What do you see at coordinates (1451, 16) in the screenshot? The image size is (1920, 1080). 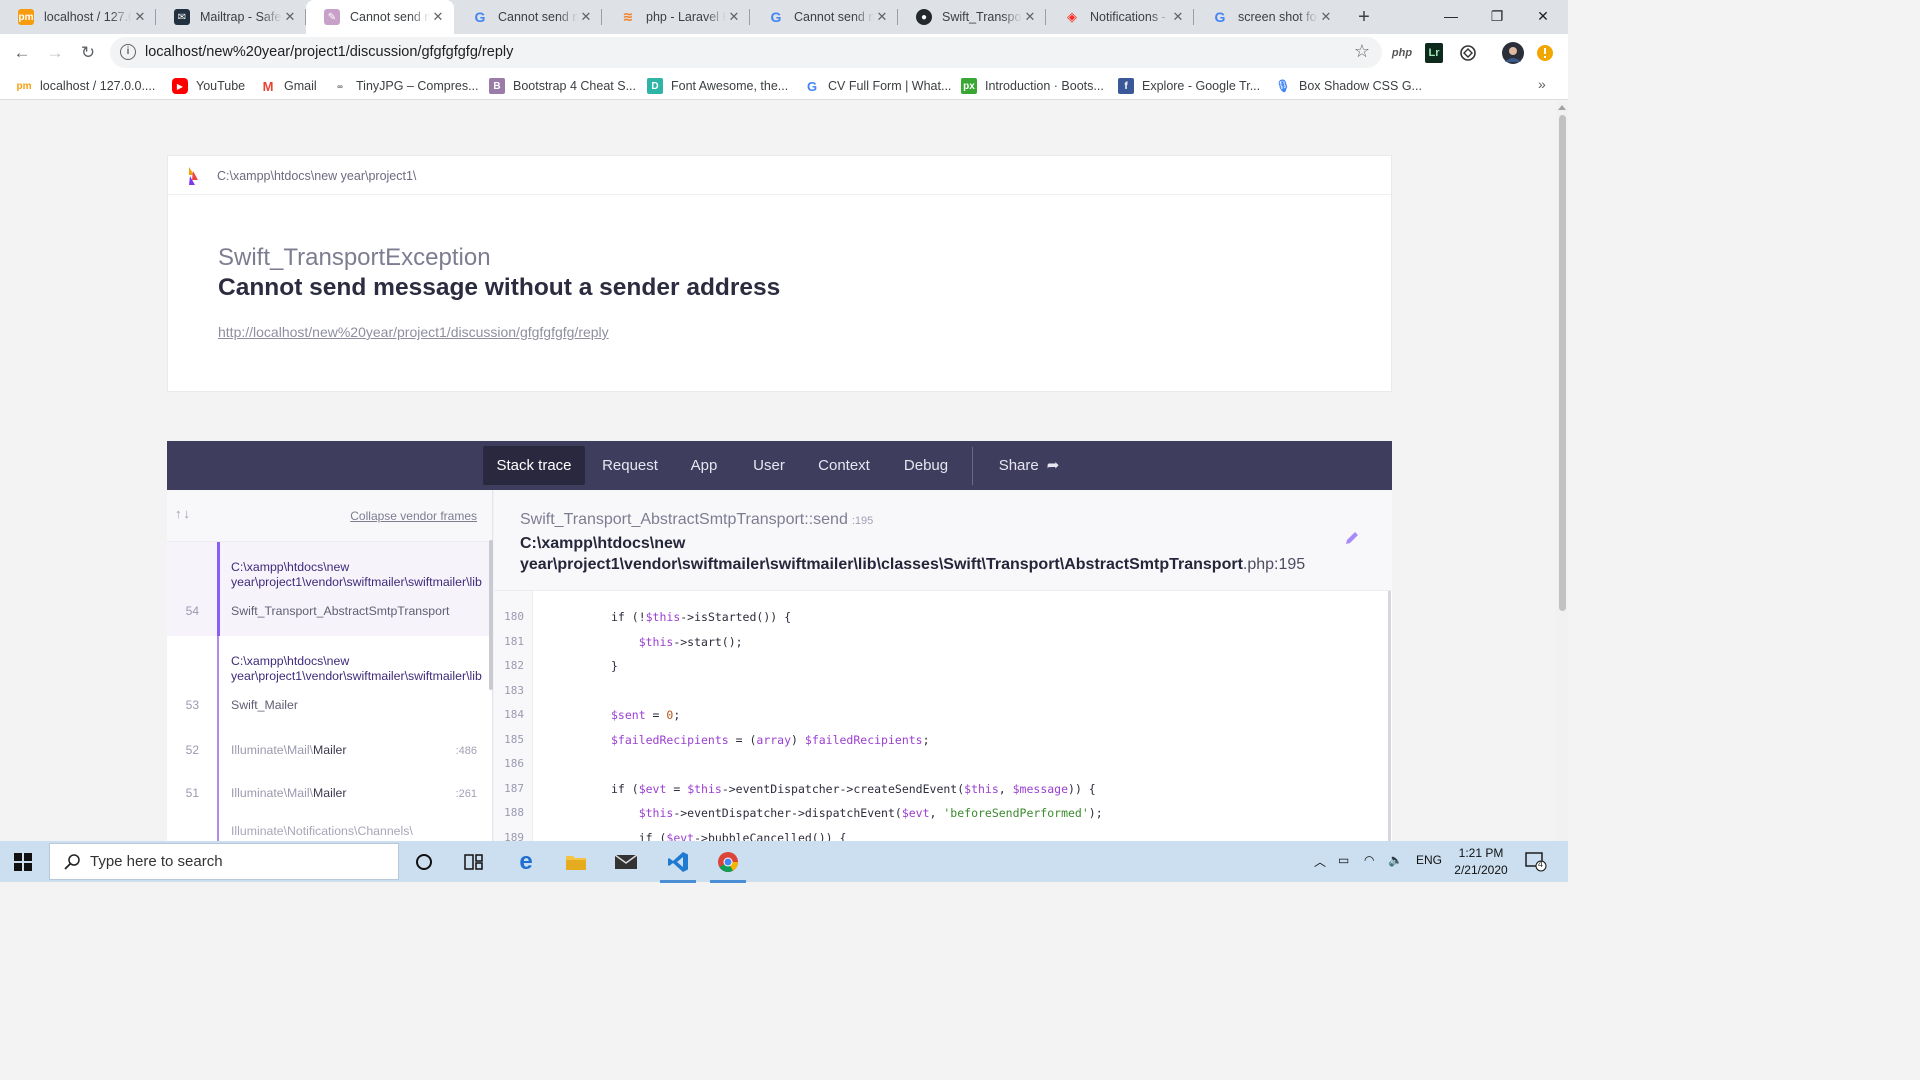 I see `minimize-window-button: —` at bounding box center [1451, 16].